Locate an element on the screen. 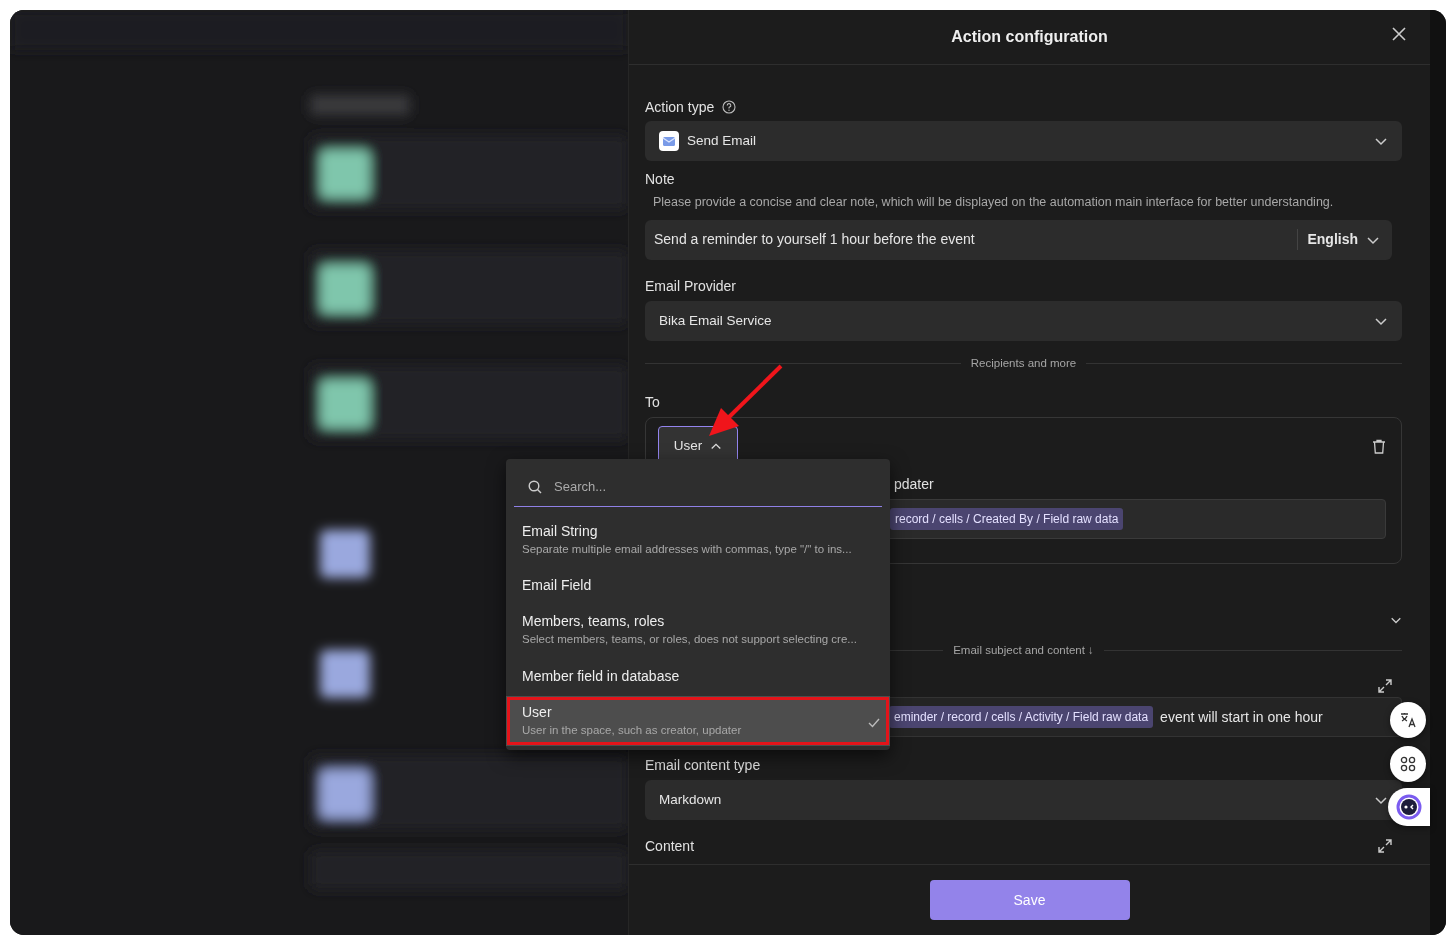 This screenshot has width=1456, height=945. assistant-button is located at coordinates (1409, 807).